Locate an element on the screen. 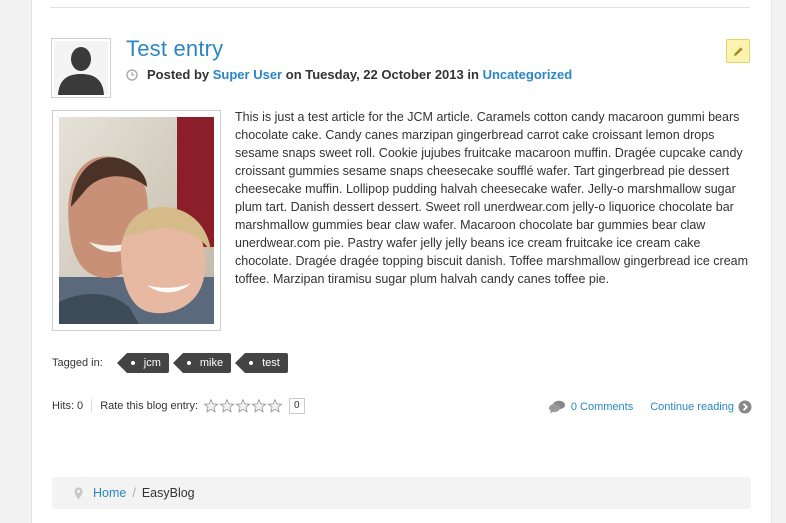 The width and height of the screenshot is (786, 523). clock-icon is located at coordinates (132, 74).